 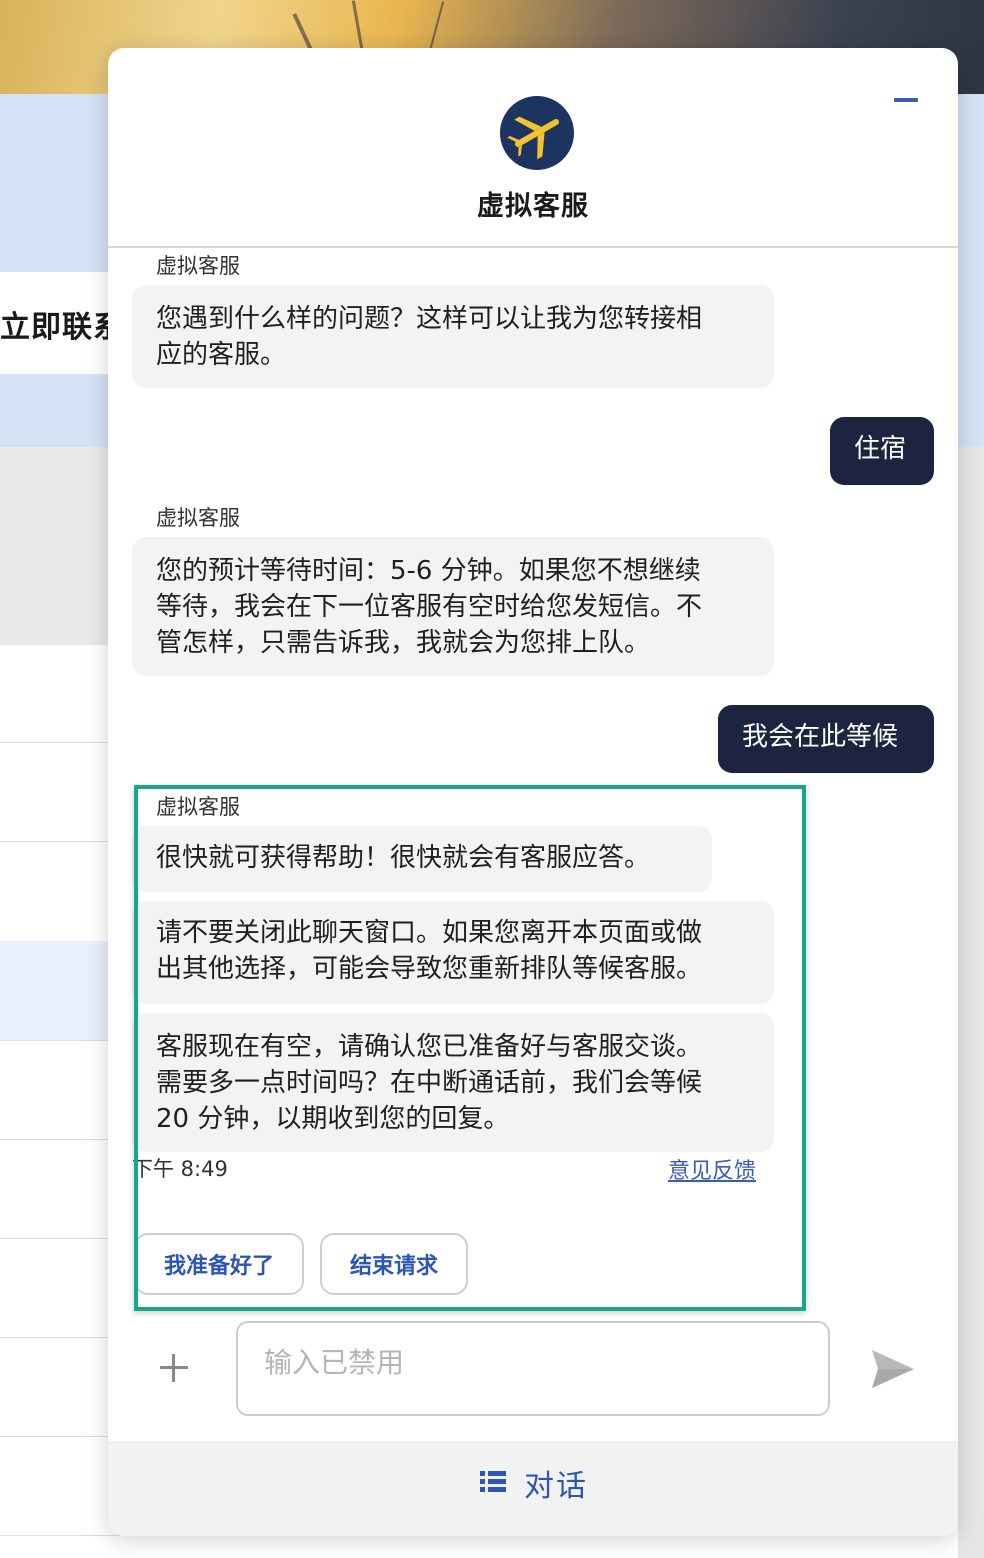 I want to click on message-line: 客服现在有空，请确认您已准备好与客服交谈。, so click(x=429, y=1047).